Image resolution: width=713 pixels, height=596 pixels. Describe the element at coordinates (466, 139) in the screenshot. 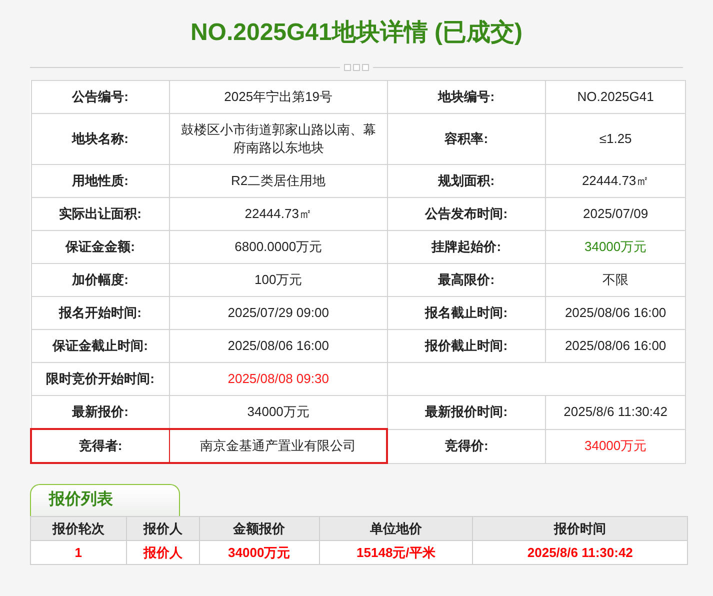

I see `field-label: 容积率:` at that location.